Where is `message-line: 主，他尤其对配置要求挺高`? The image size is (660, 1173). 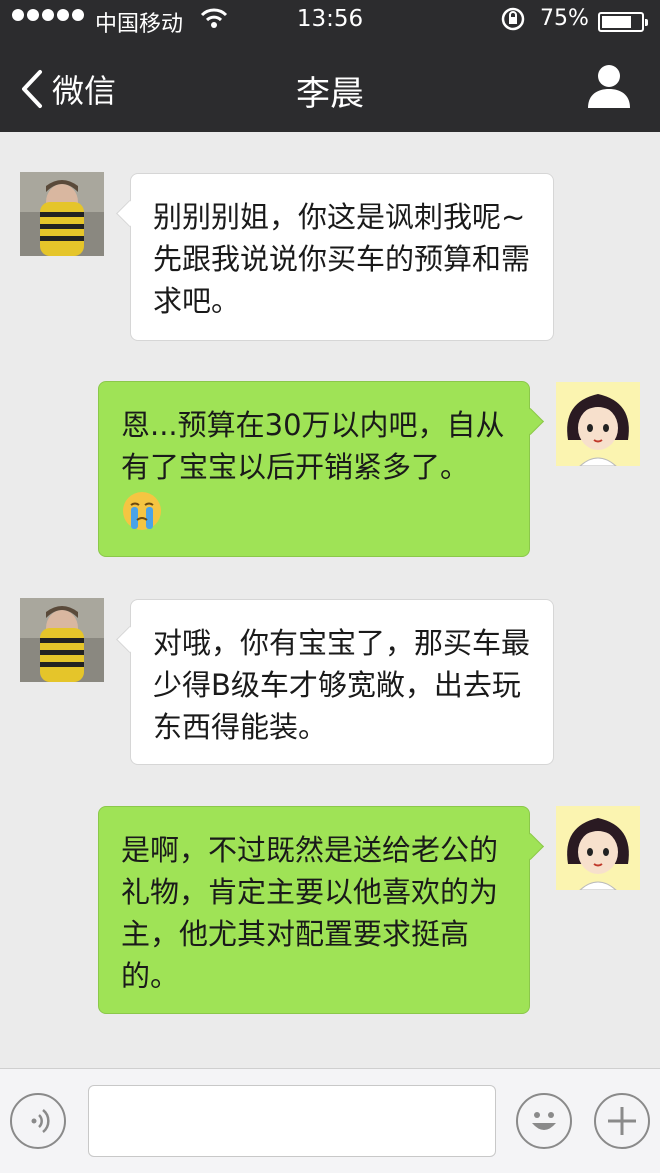 message-line: 主，他尤其对配置要求挺高 is located at coordinates (295, 934).